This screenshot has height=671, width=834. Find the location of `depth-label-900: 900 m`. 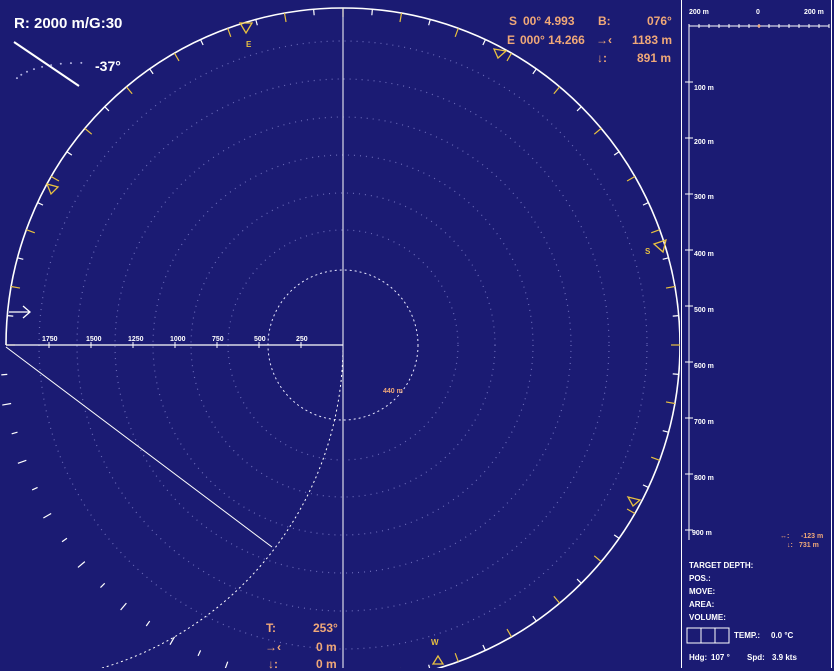

depth-label-900: 900 m is located at coordinates (702, 533).